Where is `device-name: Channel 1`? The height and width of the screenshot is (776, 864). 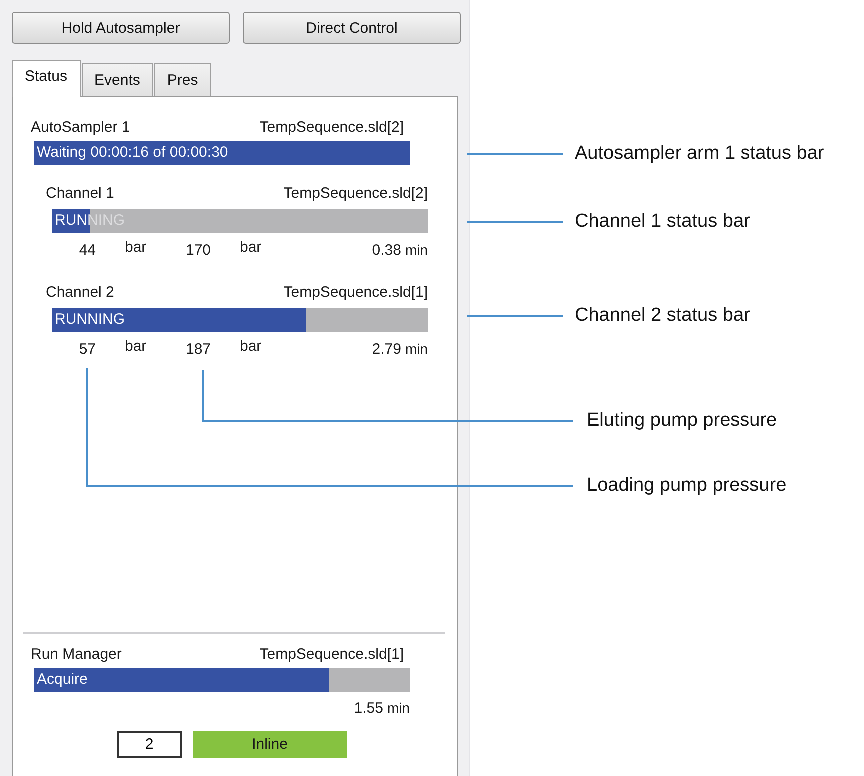 device-name: Channel 1 is located at coordinates (80, 194).